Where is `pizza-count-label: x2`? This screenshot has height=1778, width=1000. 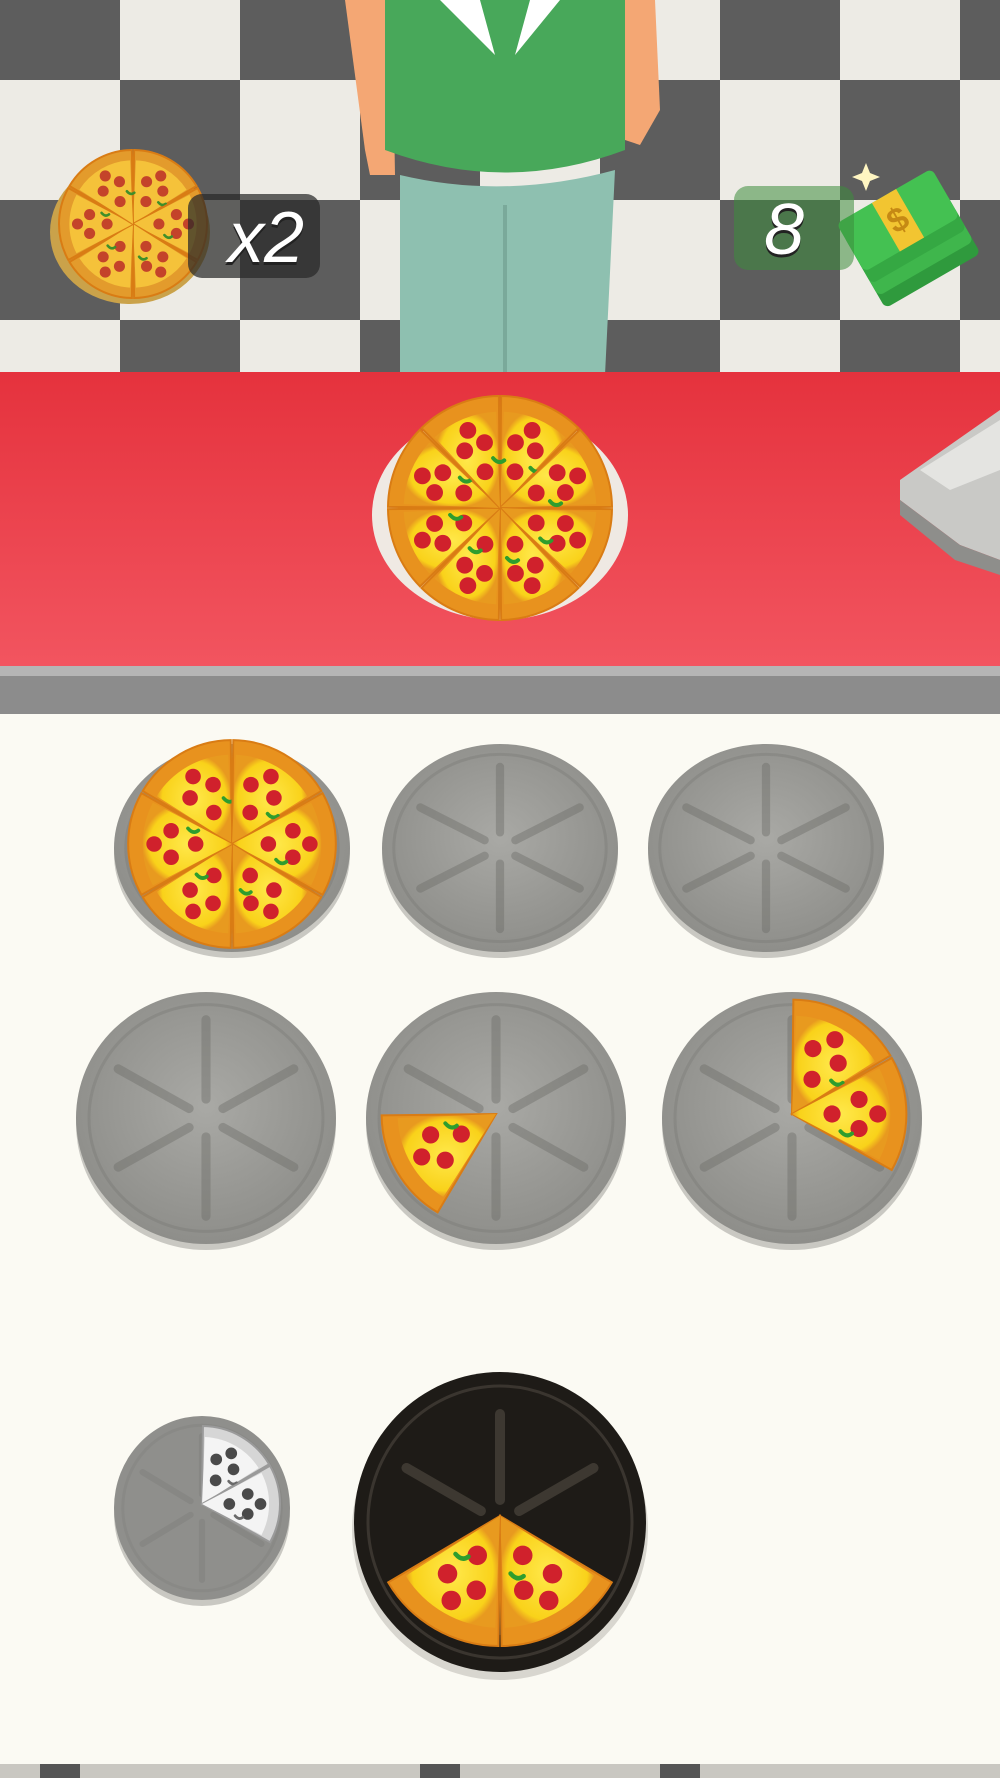
pizza-count-label: x2 is located at coordinates (266, 238).